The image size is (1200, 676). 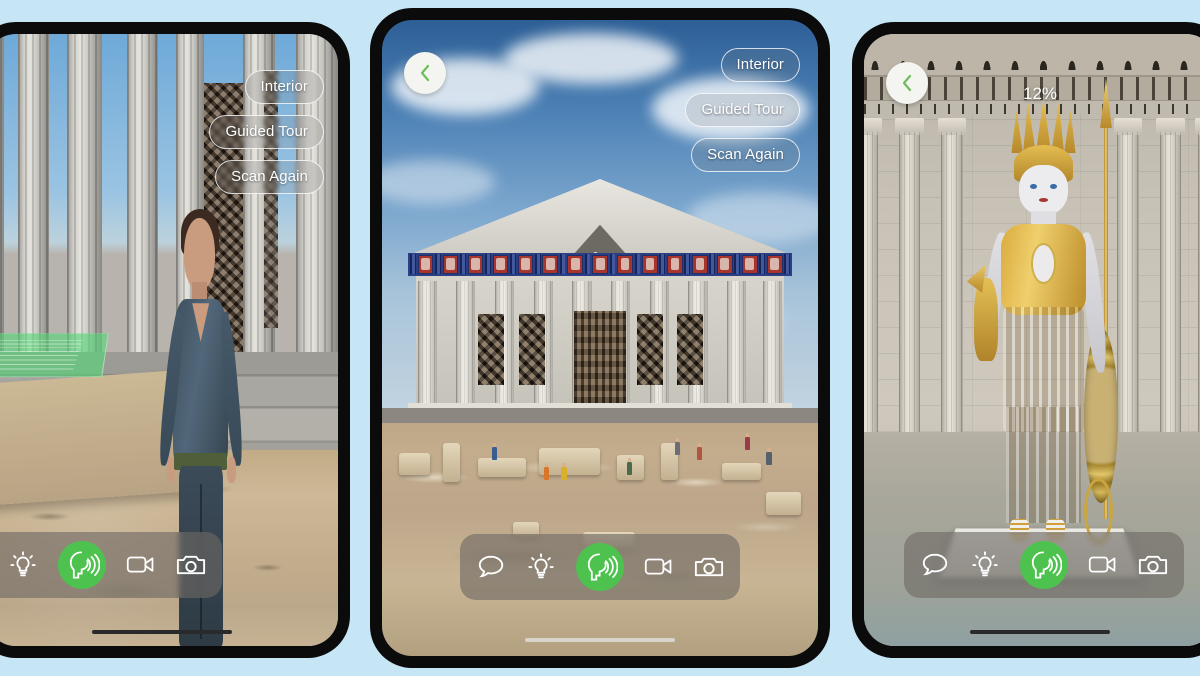 What do you see at coordinates (111, 565) in the screenshot?
I see `ar-toolbar-left` at bounding box center [111, 565].